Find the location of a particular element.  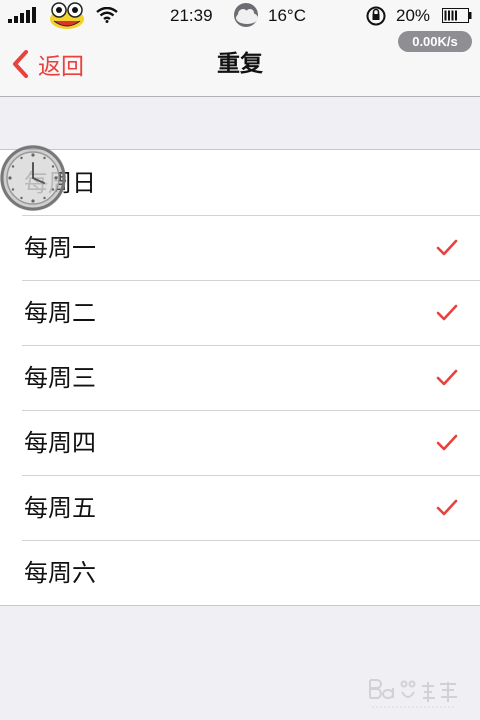

status-temperature: 16°C is located at coordinates (287, 15).